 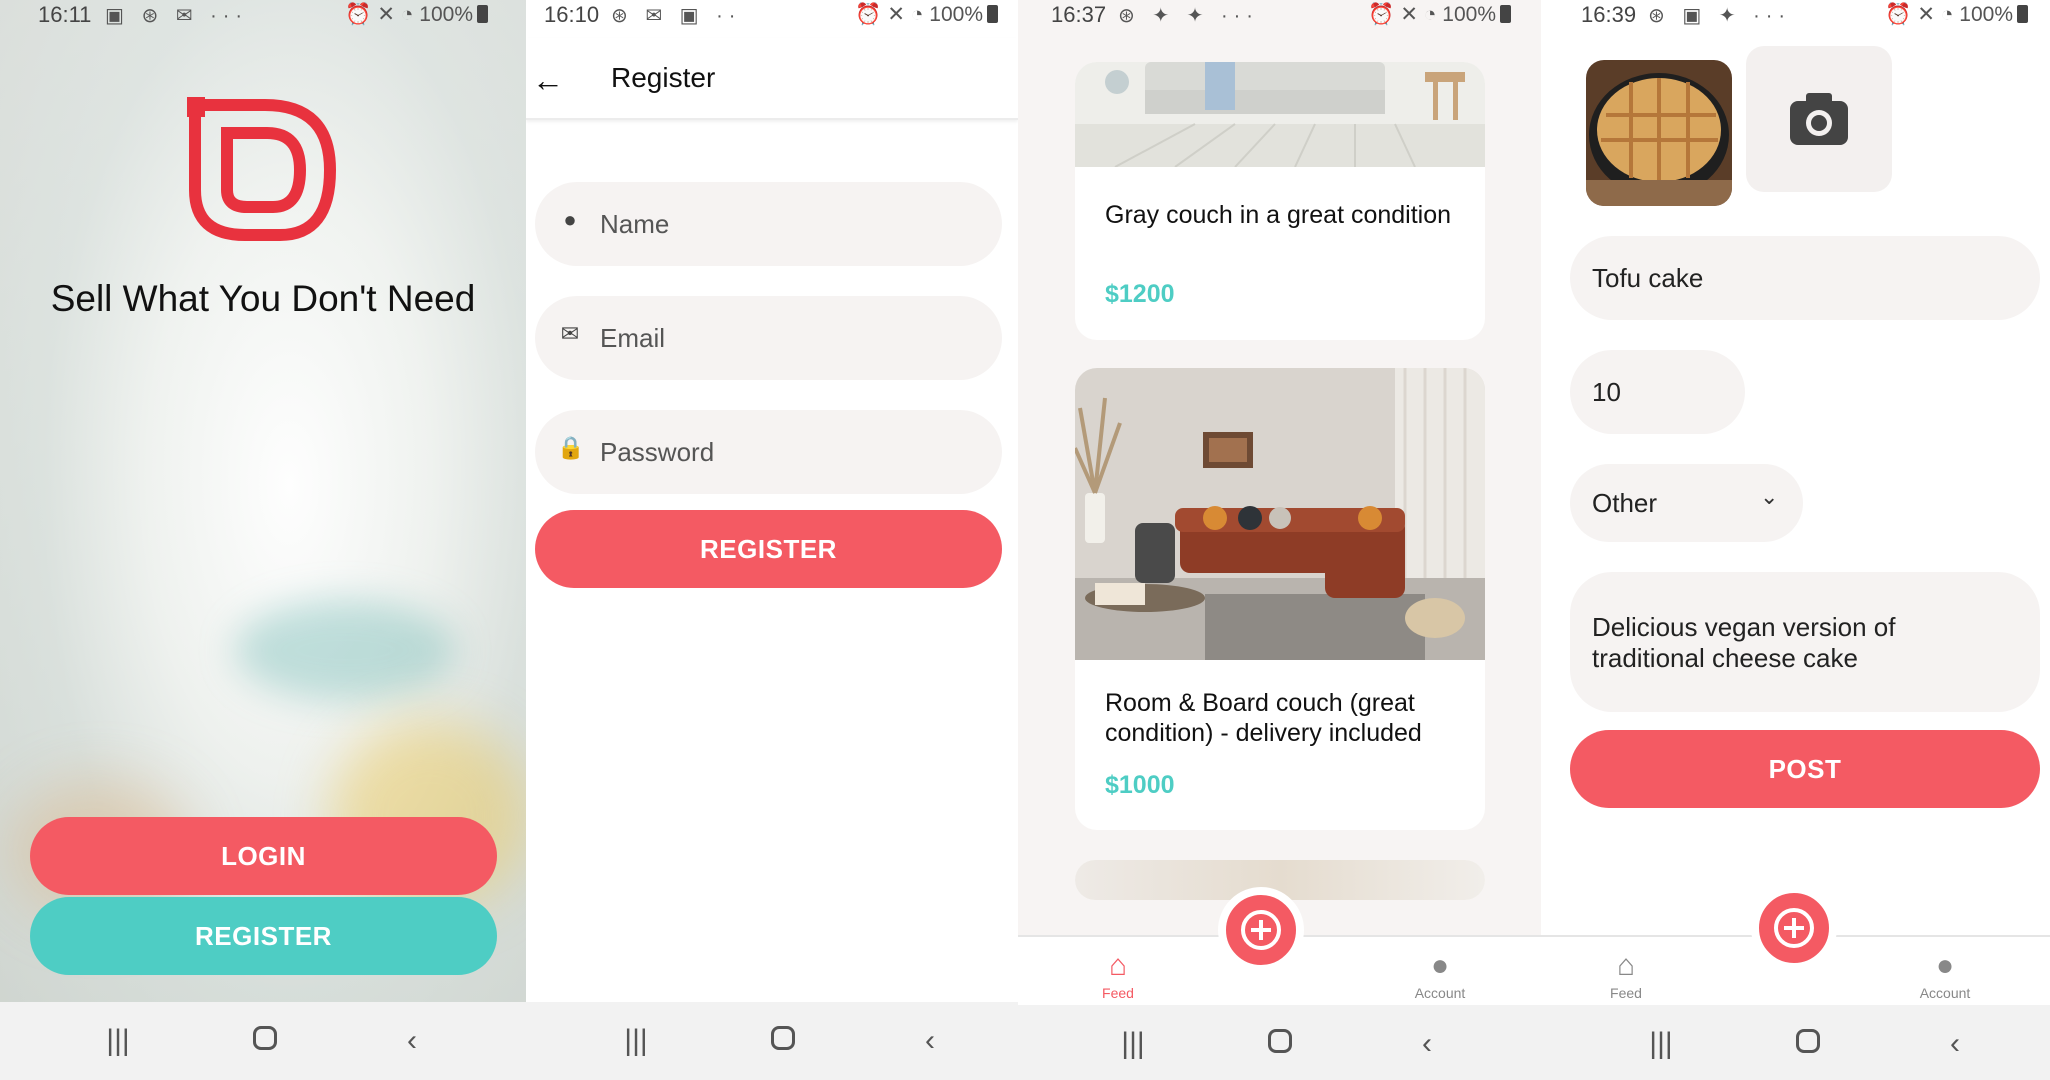 I want to click on password-placeholder: Password, so click(x=657, y=452).